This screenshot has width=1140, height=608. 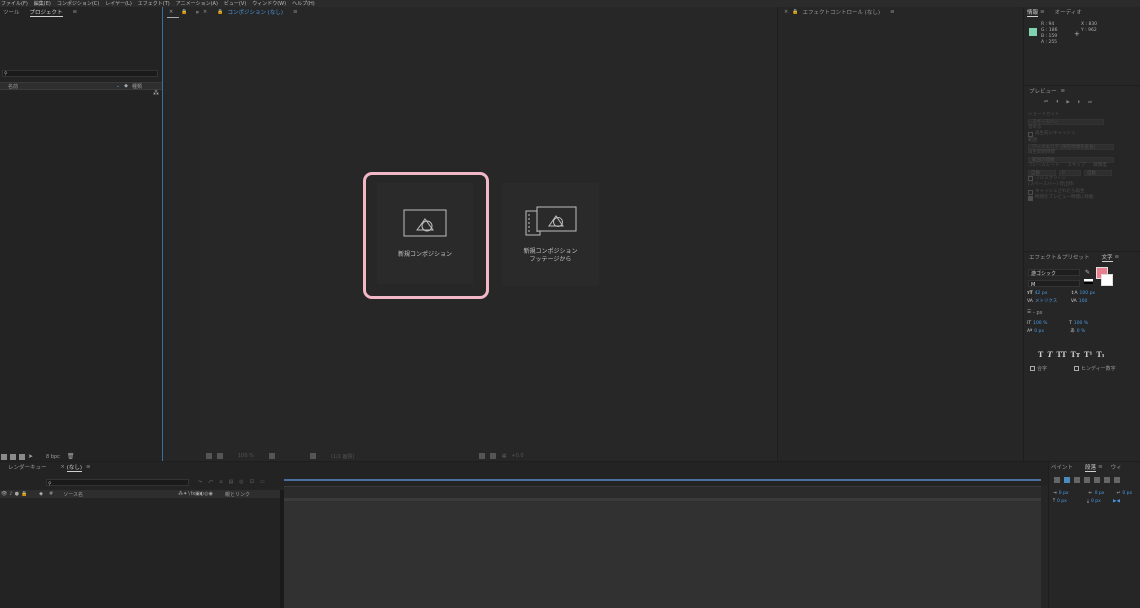 What do you see at coordinates (303, 3) in the screenshot?
I see `menu-help: ヘルプ(H)` at bounding box center [303, 3].